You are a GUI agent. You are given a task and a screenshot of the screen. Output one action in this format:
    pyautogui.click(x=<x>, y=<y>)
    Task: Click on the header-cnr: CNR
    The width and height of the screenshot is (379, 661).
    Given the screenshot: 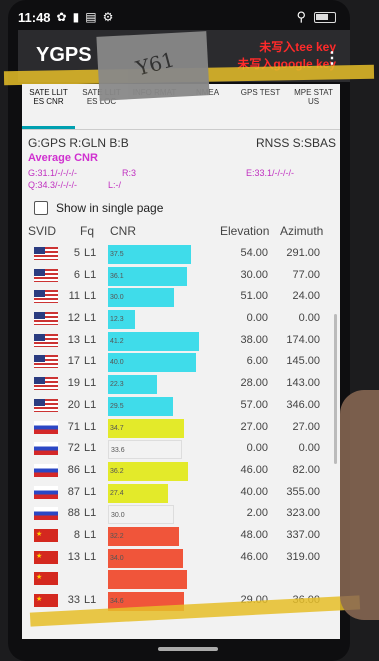 What is the action you would take?
    pyautogui.click(x=123, y=231)
    